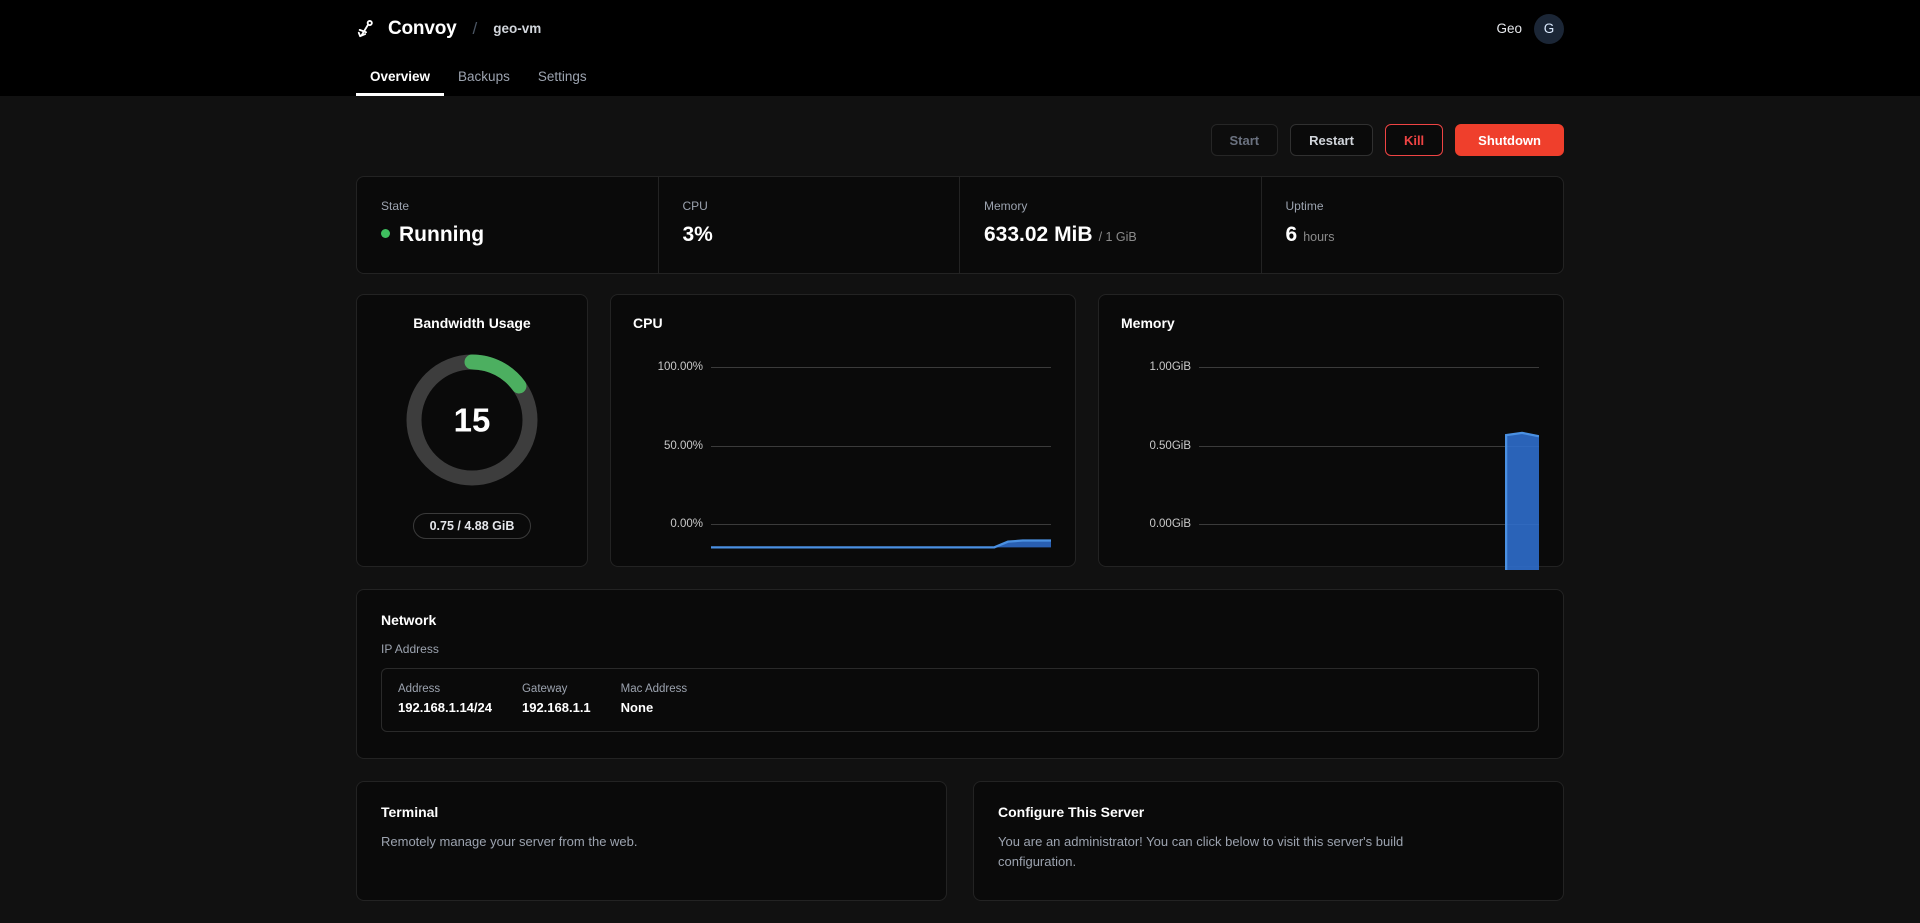 The image size is (1920, 923). What do you see at coordinates (1148, 323) in the screenshot?
I see `memory-chart-title: Memory` at bounding box center [1148, 323].